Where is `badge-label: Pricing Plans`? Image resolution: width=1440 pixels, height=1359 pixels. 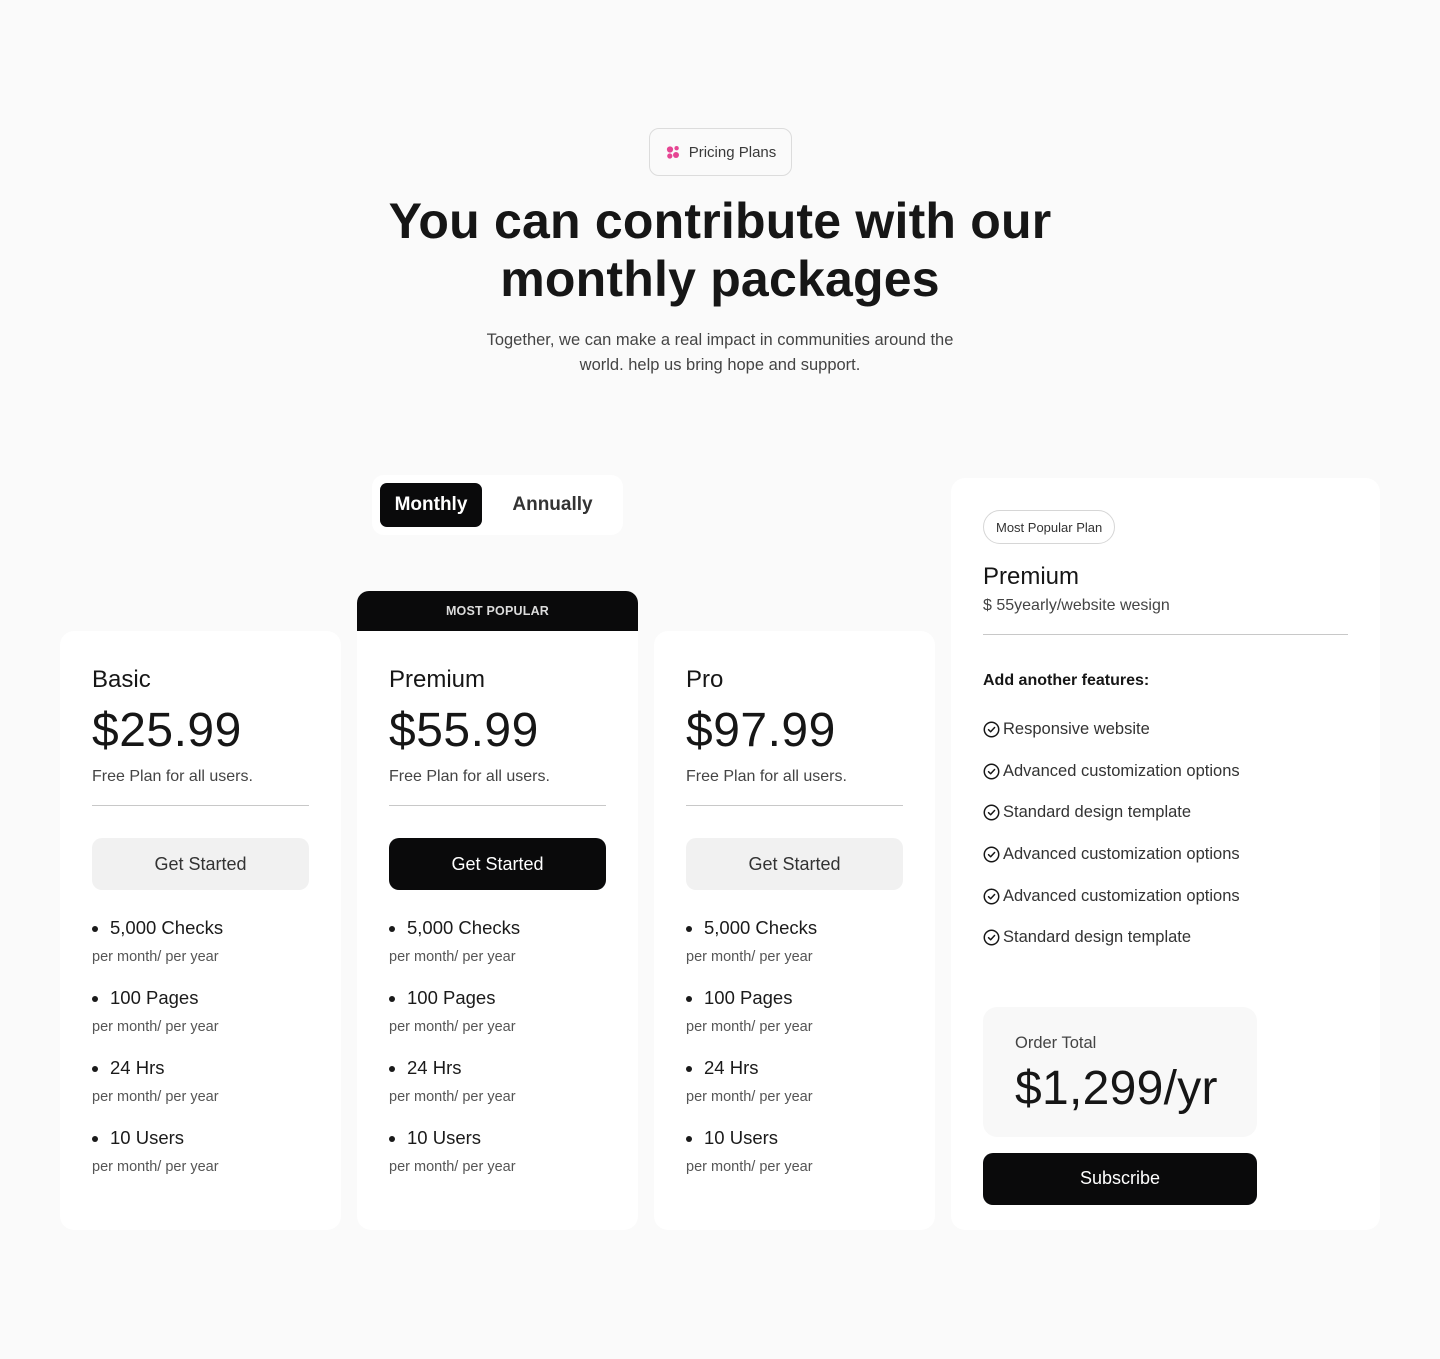
badge-label: Pricing Plans is located at coordinates (732, 152).